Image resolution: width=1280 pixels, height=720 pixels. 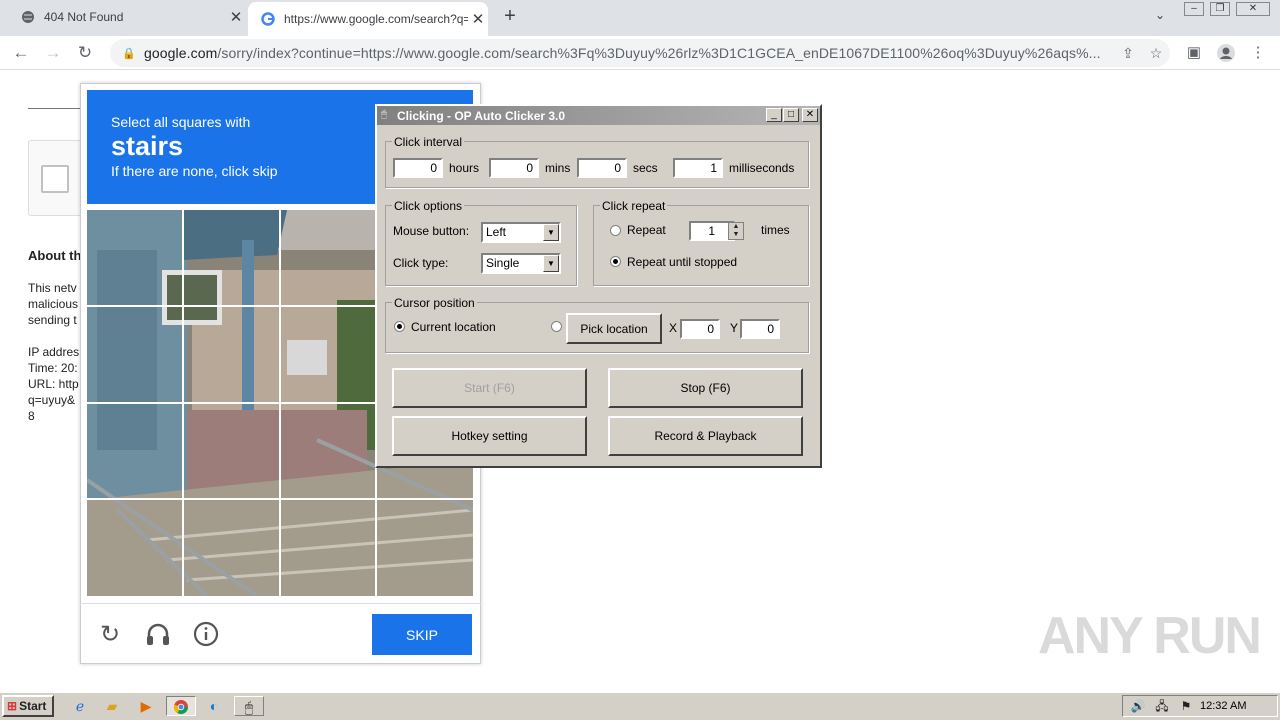 I want to click on record-playback-button: Record & Playback, so click(x=705, y=436).